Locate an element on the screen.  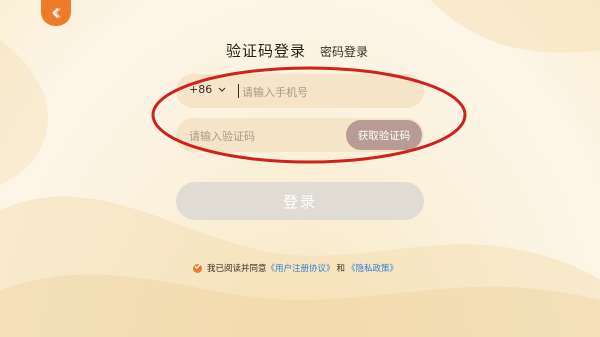
check-icon is located at coordinates (197, 268).